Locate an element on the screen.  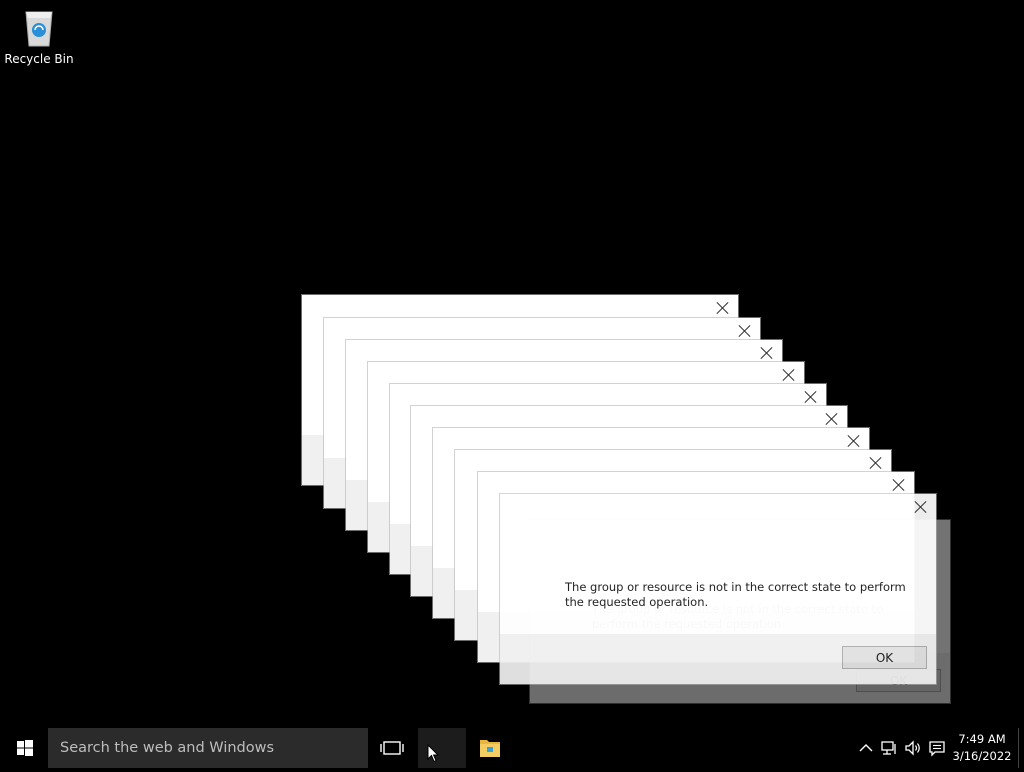
folder-icon is located at coordinates (490, 748).